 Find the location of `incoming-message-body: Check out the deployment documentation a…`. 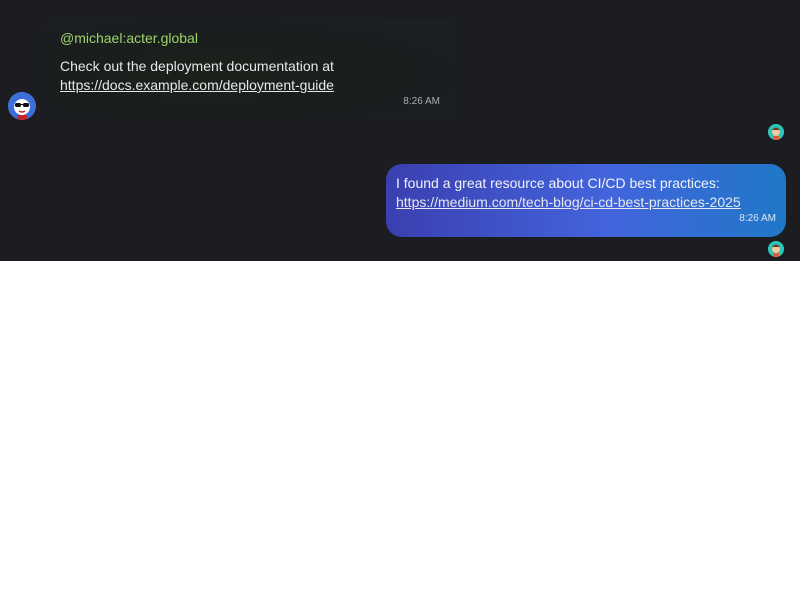

incoming-message-body: Check out the deployment documentation a… is located at coordinates (197, 66).